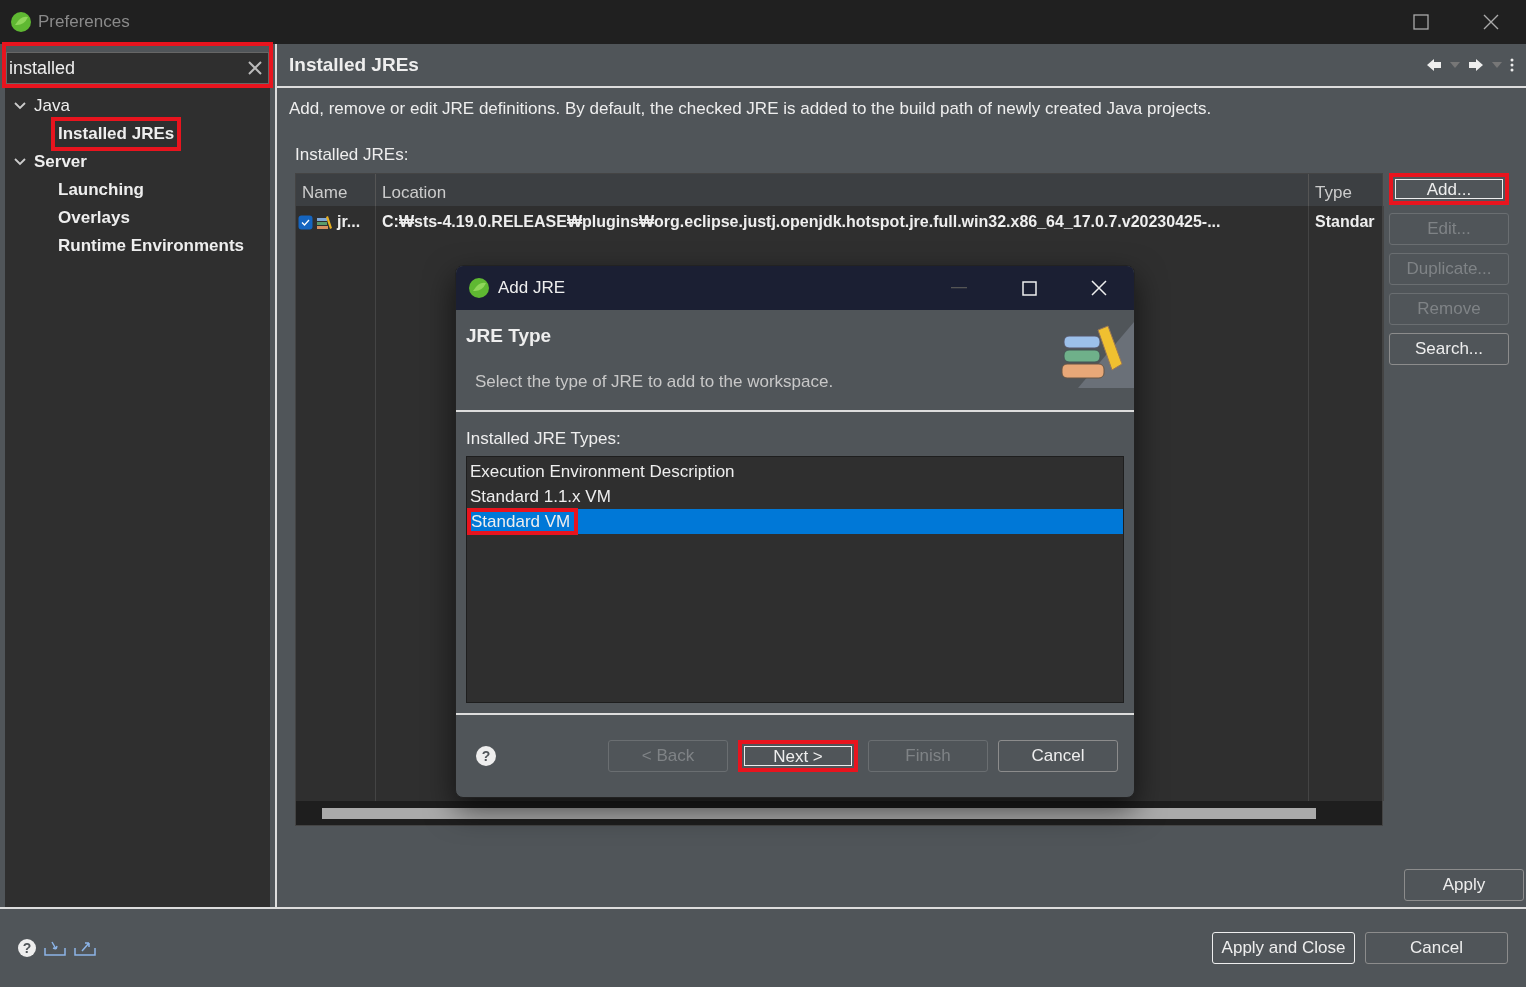 This screenshot has height=987, width=1526. What do you see at coordinates (655, 381) in the screenshot?
I see `dialog-message: Select the type of JRE to add to the workspace.` at bounding box center [655, 381].